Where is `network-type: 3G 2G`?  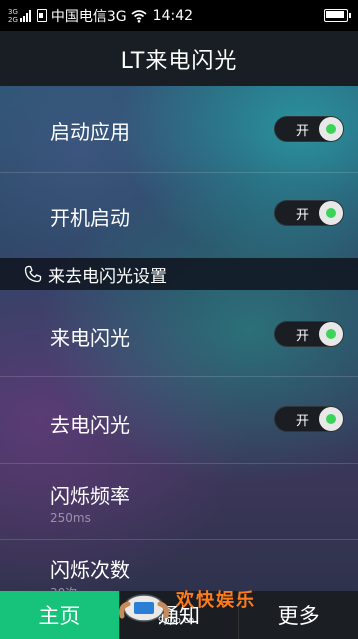
network-type: 3G 2G is located at coordinates (13, 16).